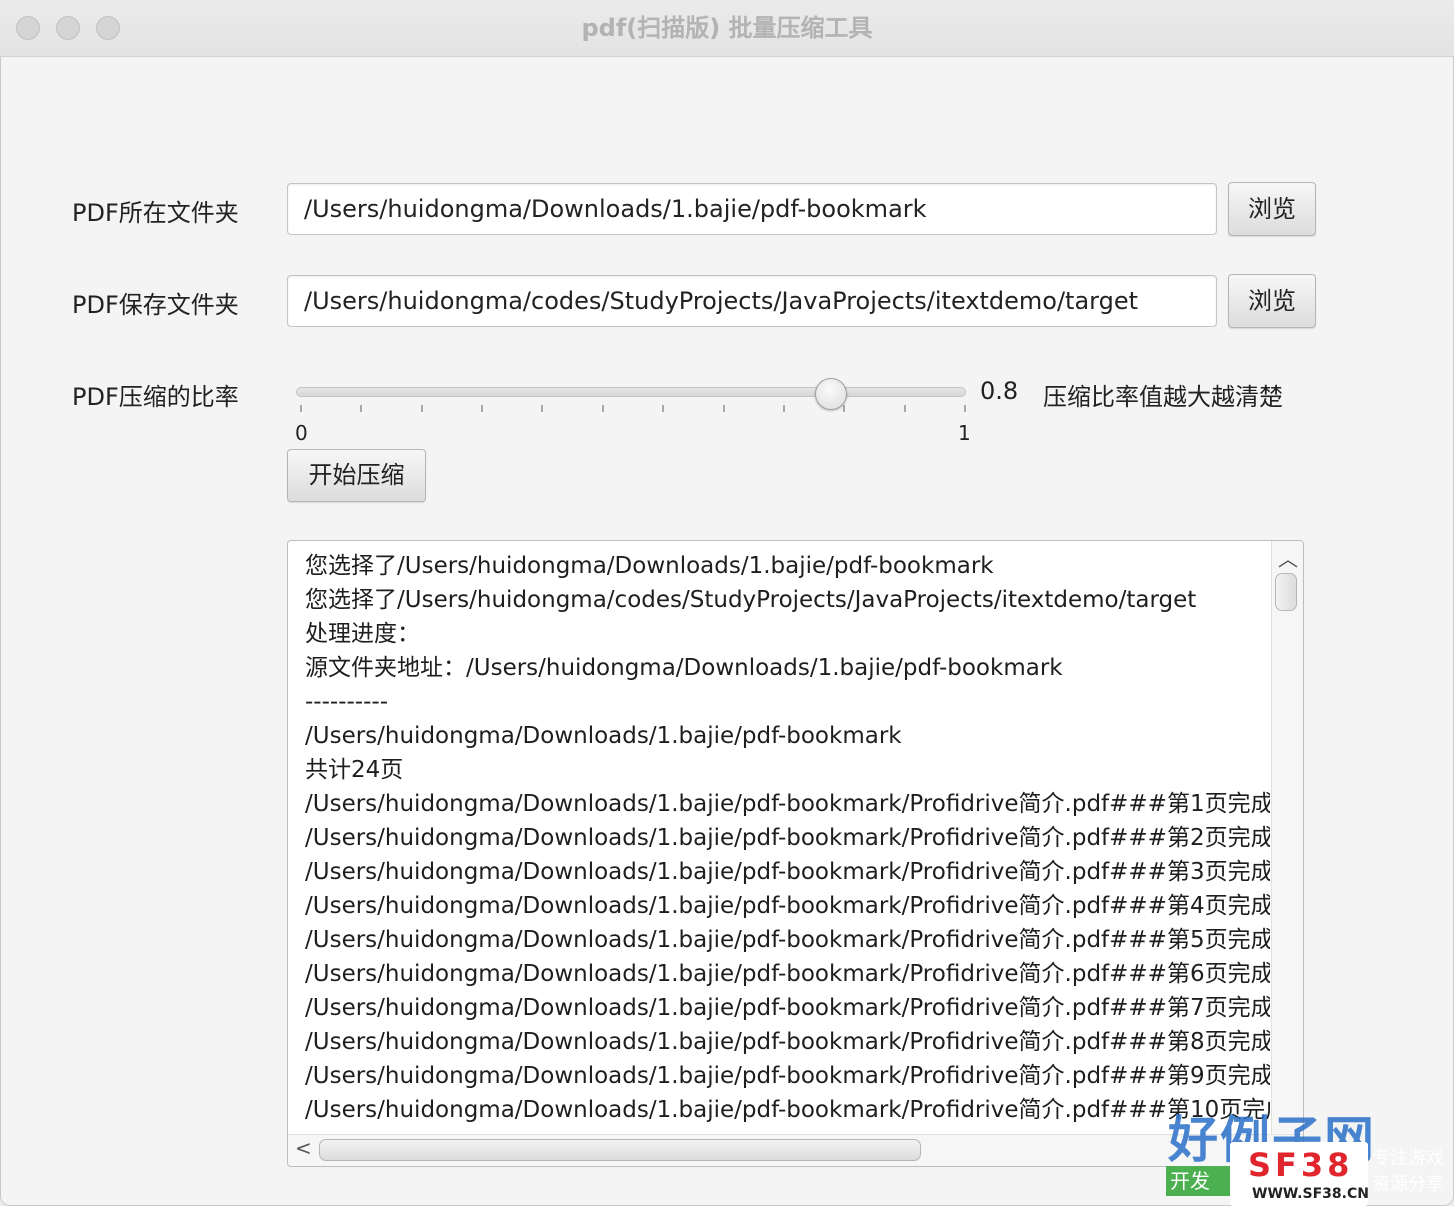  I want to click on watermark-logo: SF38 WWW.SF38.CN, so click(1299, 1174).